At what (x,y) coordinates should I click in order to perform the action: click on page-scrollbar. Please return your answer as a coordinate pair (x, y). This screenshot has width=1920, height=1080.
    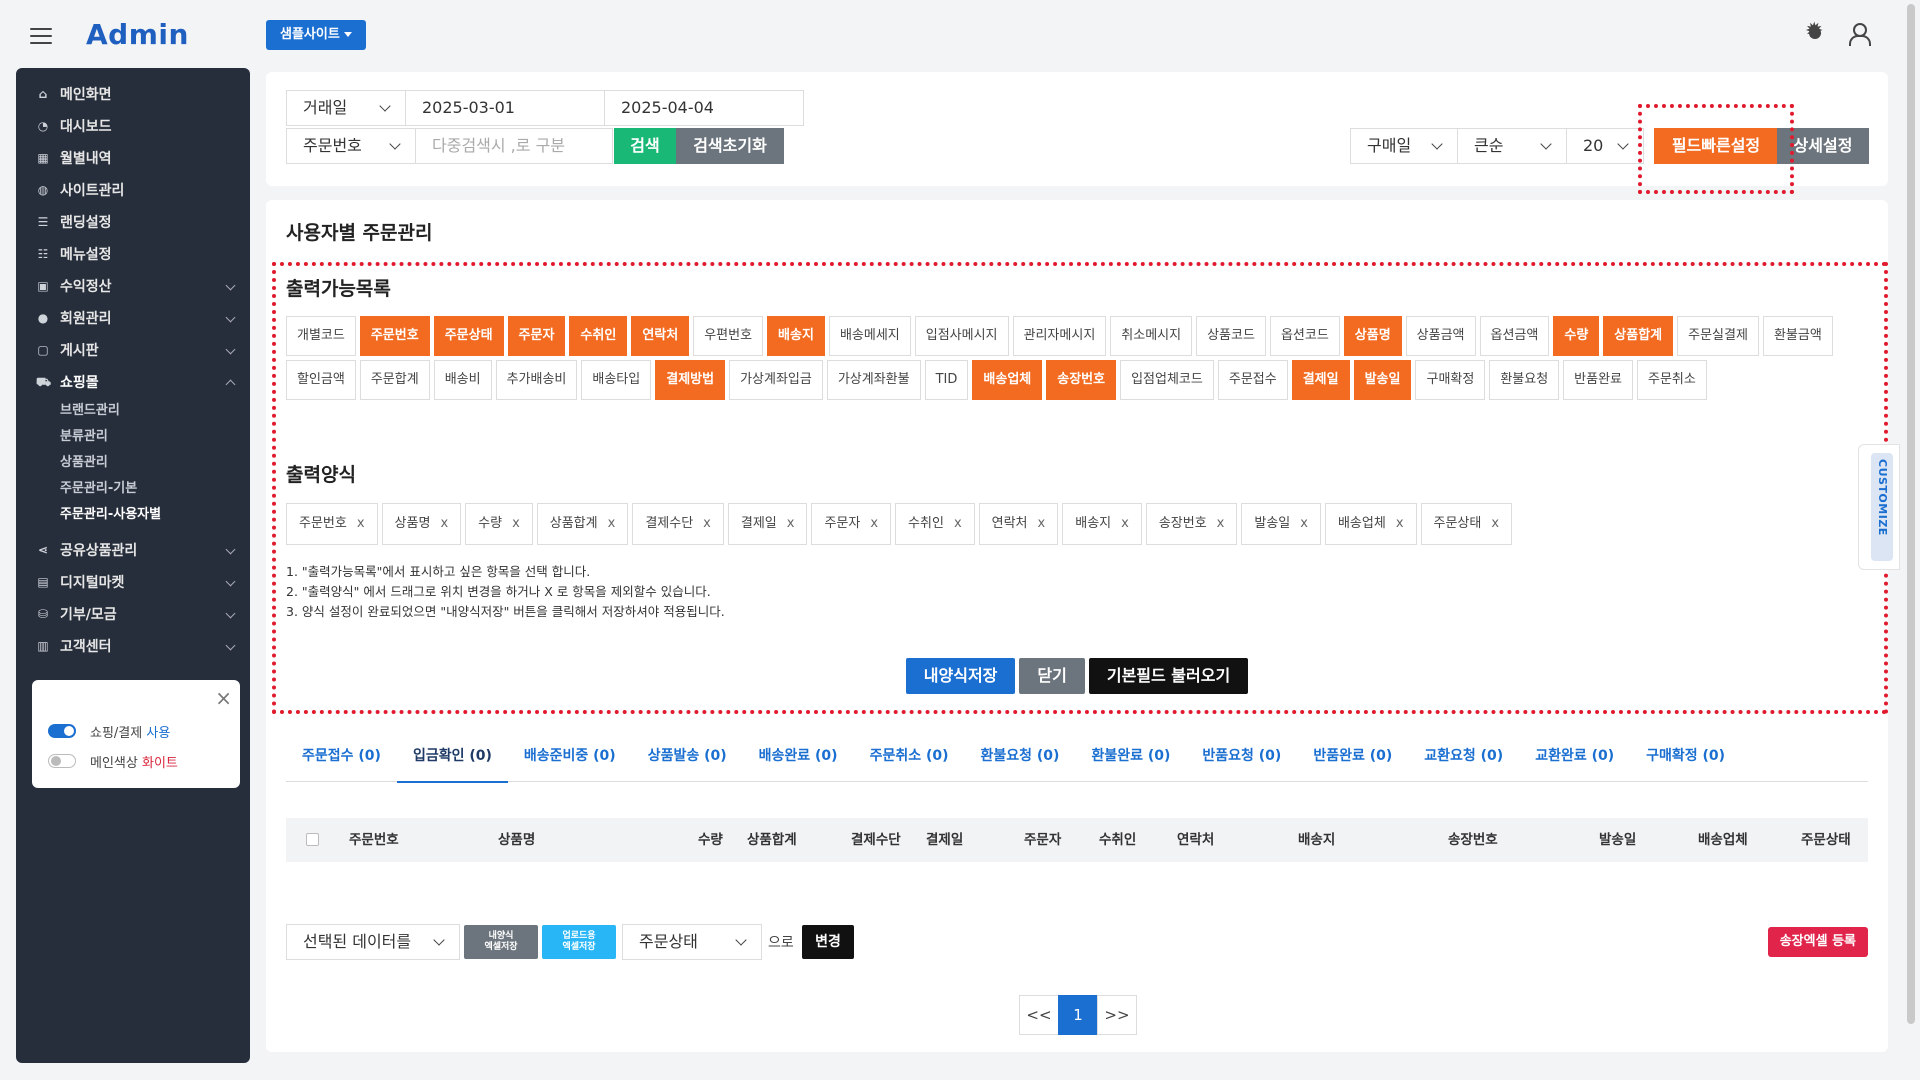
    Looking at the image, I should click on (1911, 540).